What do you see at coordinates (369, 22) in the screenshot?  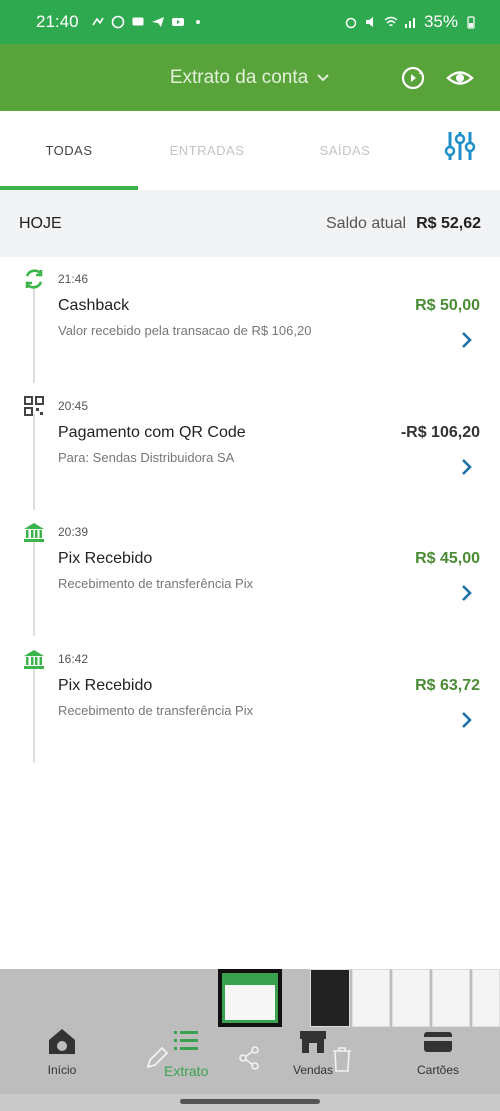 I see `mute-icon` at bounding box center [369, 22].